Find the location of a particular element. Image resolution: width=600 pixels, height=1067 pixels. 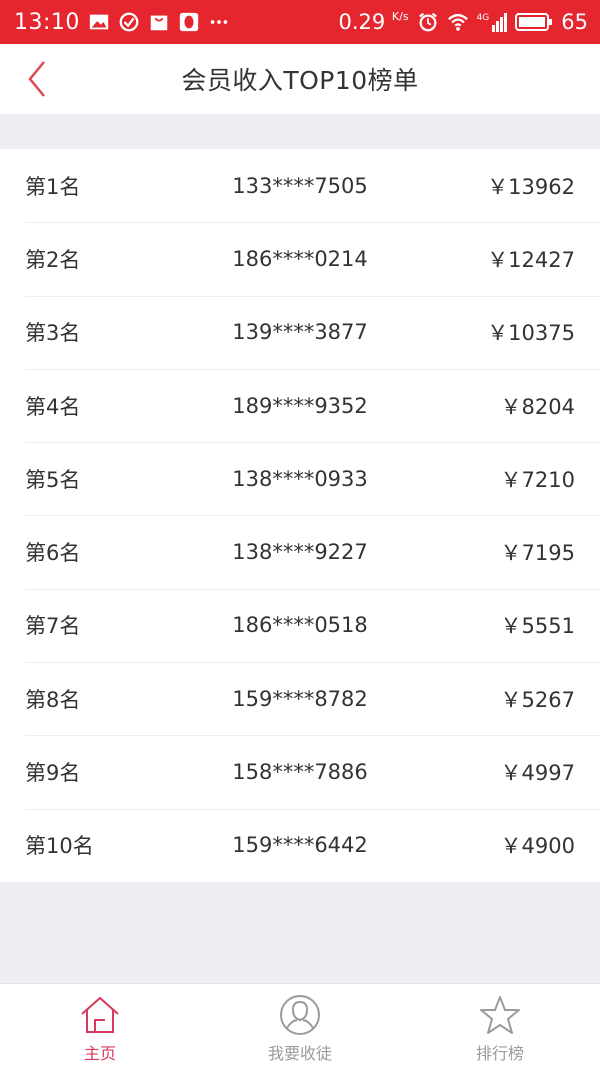

more-icon is located at coordinates (219, 22).